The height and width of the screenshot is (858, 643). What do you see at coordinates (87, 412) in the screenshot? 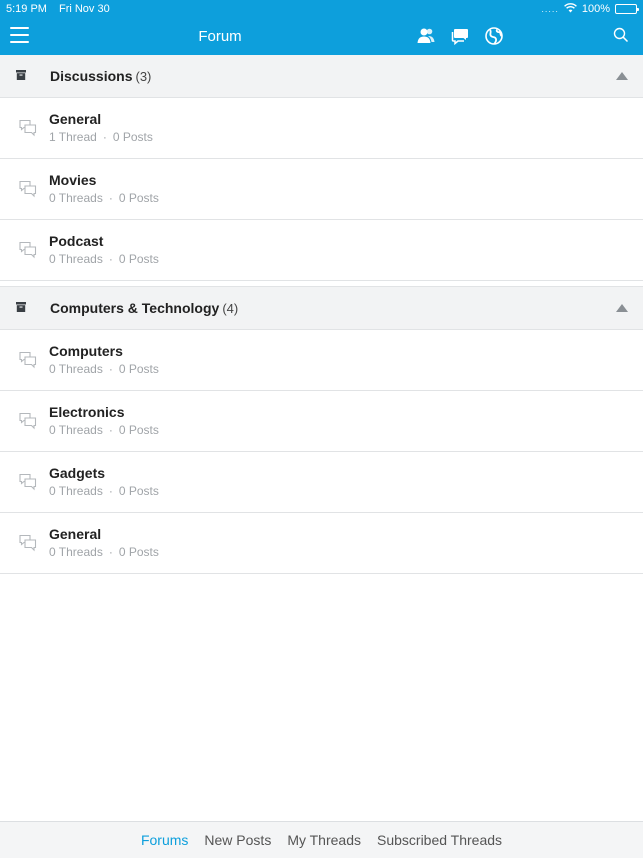
I see `forum-name: Electronics` at bounding box center [87, 412].